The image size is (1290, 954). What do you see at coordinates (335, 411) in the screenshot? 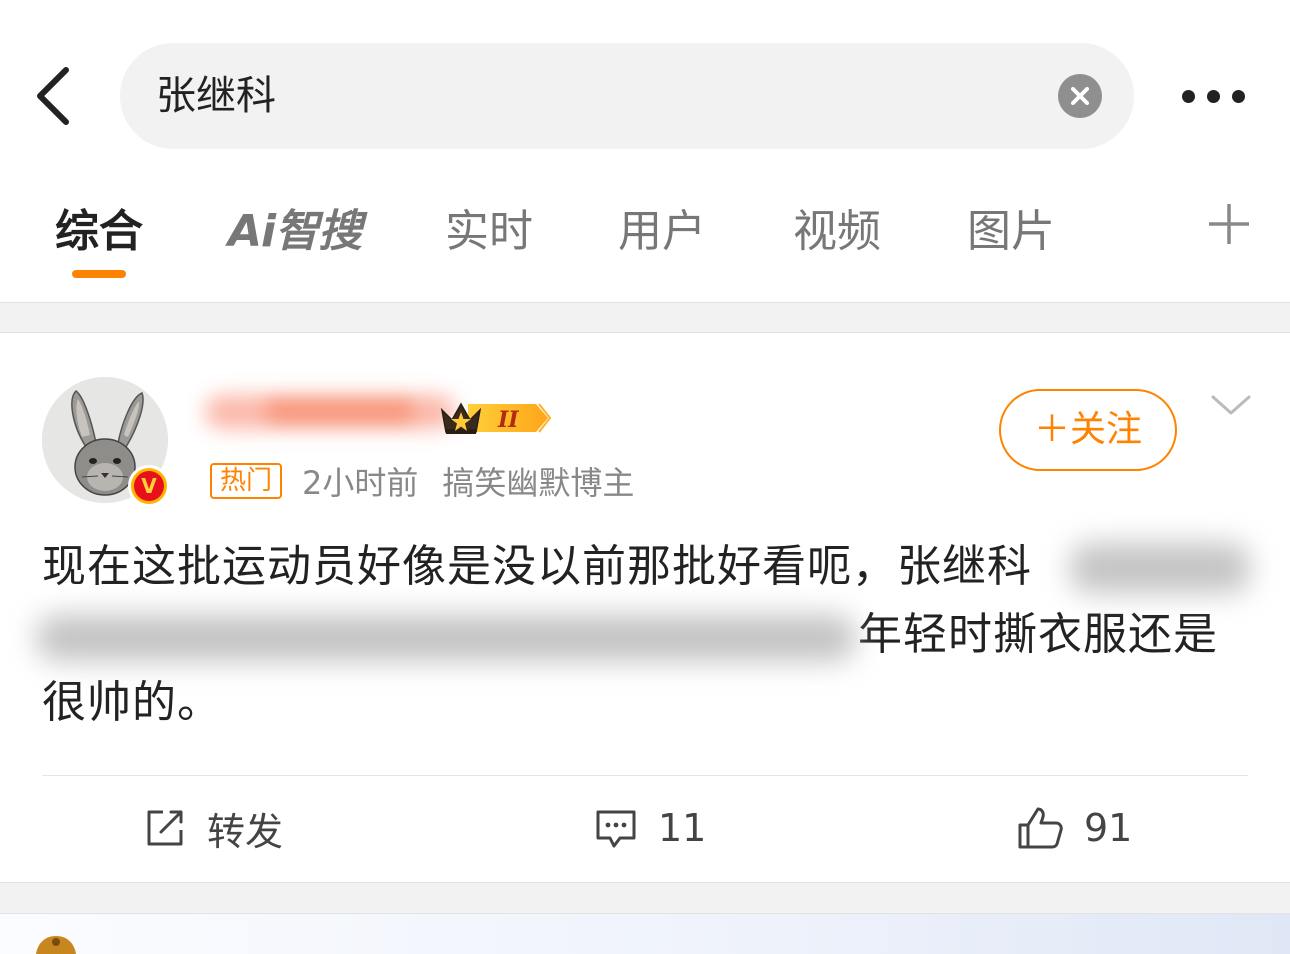
I see `username-redacted` at bounding box center [335, 411].